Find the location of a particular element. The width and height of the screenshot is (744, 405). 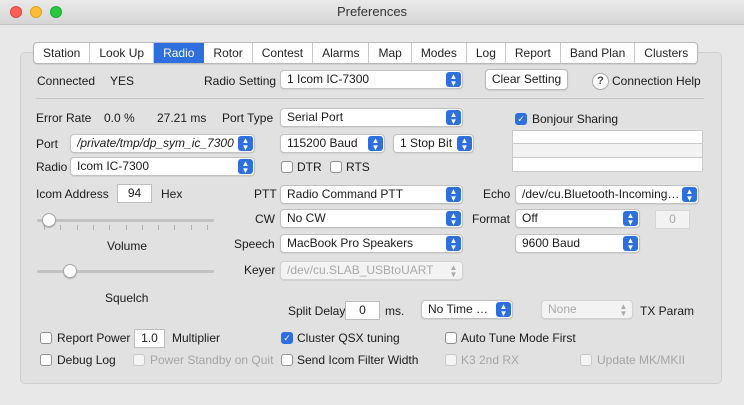

window-title: Preferences is located at coordinates (372, 11).